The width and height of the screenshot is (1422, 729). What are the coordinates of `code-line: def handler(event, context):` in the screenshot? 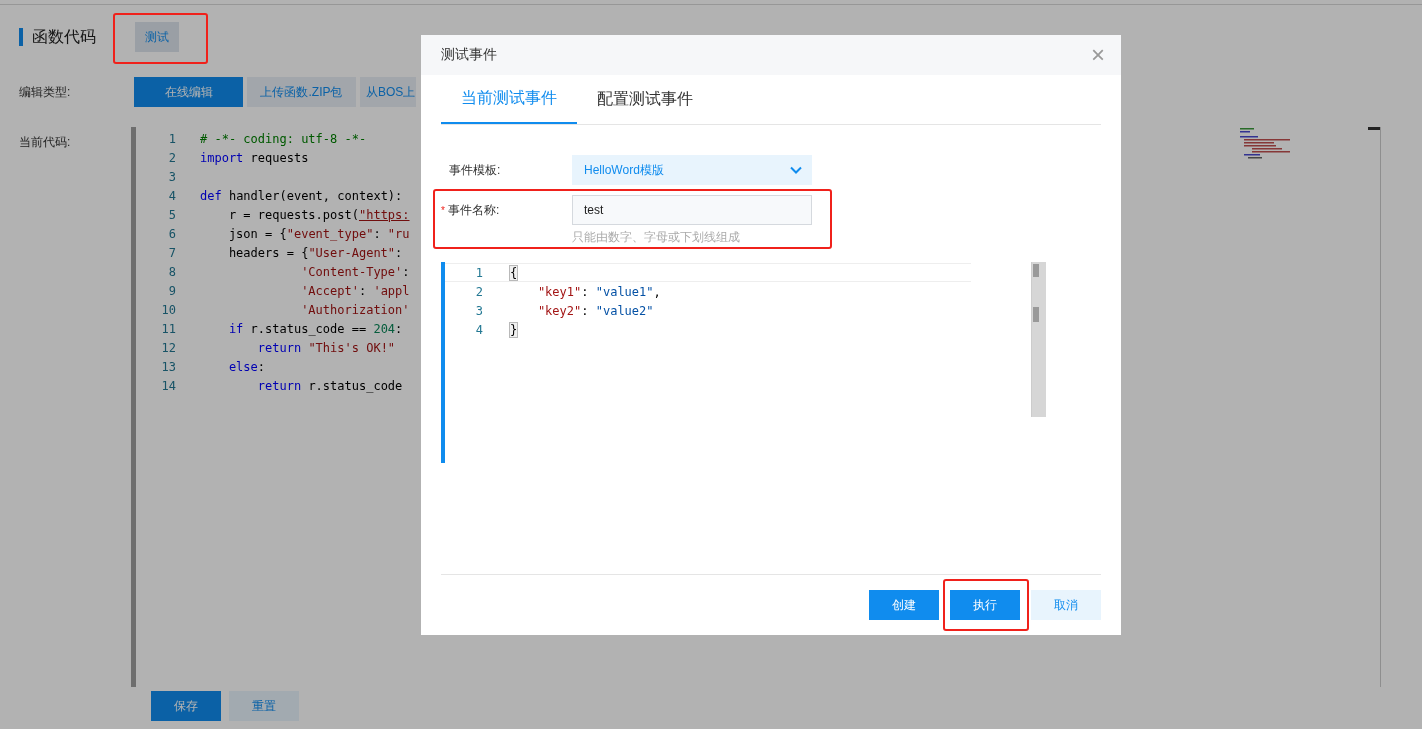 It's located at (301, 195).